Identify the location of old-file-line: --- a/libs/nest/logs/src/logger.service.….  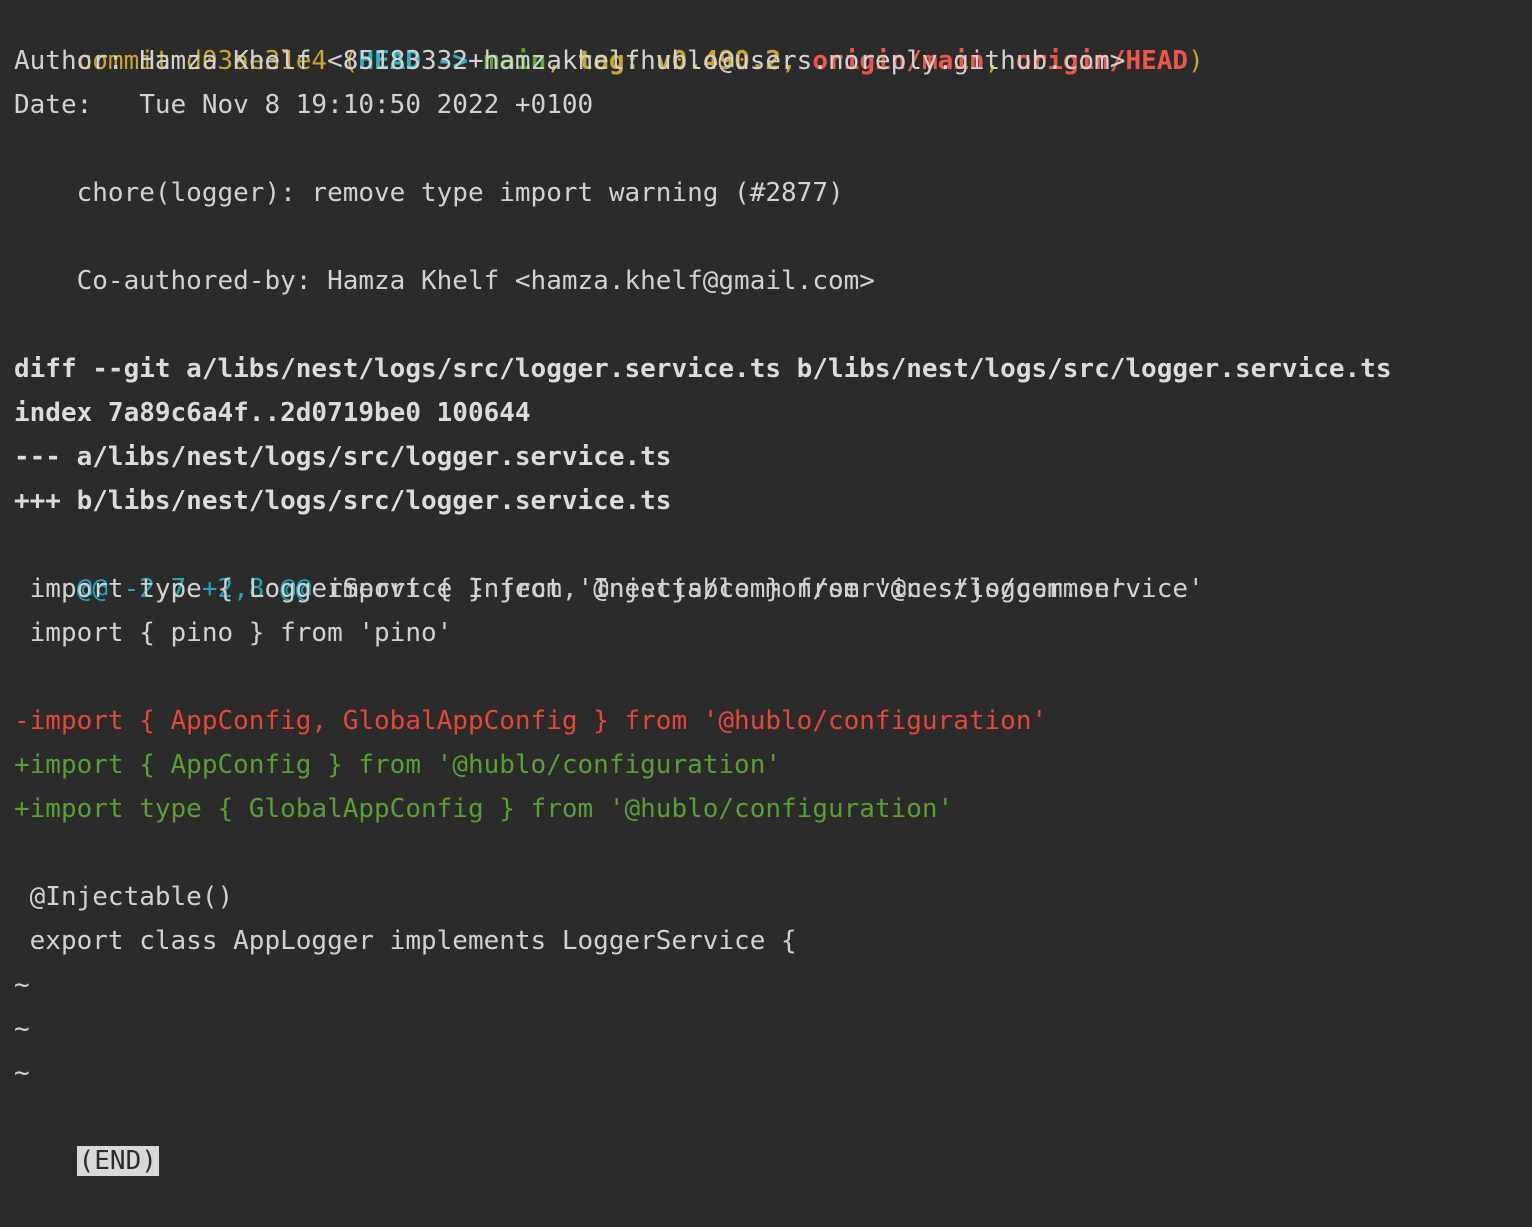
(343, 457).